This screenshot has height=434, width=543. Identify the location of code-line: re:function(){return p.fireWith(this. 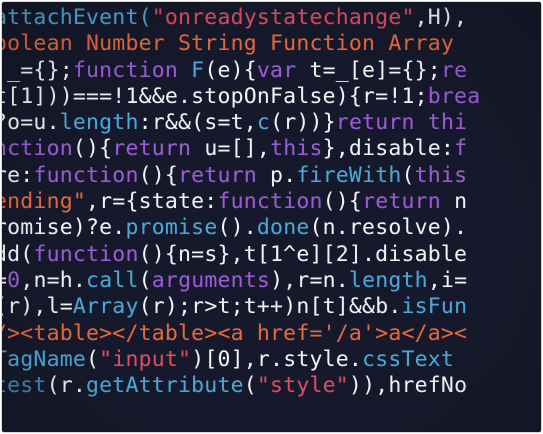
(271, 176).